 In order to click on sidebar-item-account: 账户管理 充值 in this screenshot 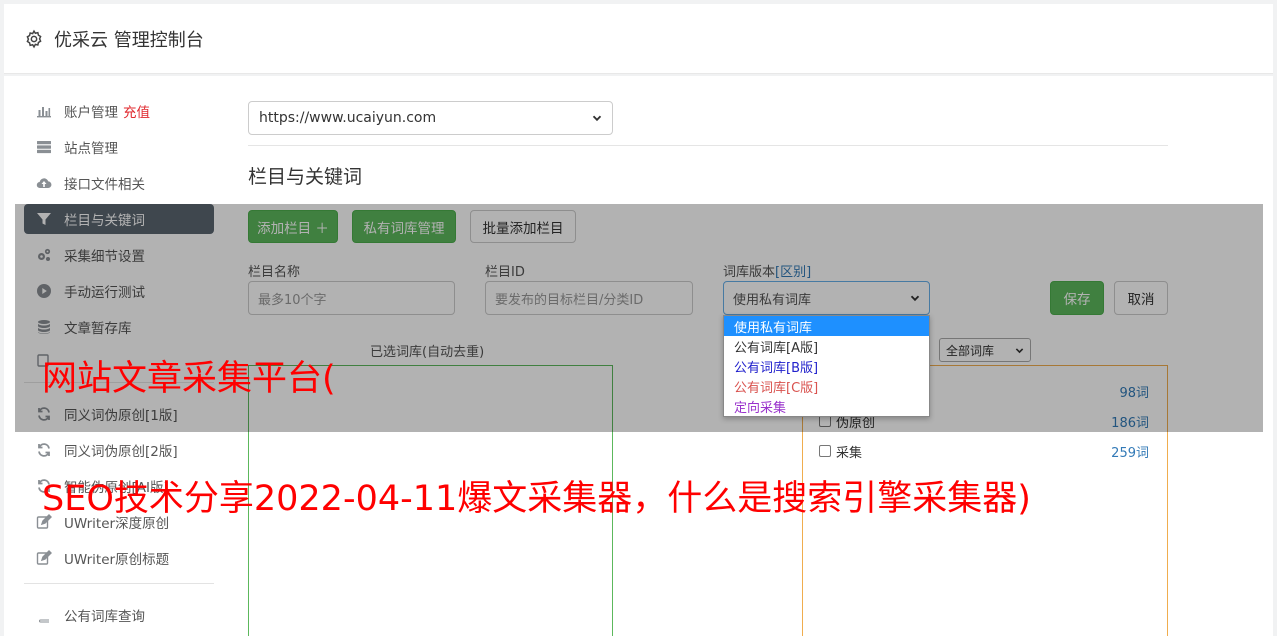, I will do `click(119, 111)`.